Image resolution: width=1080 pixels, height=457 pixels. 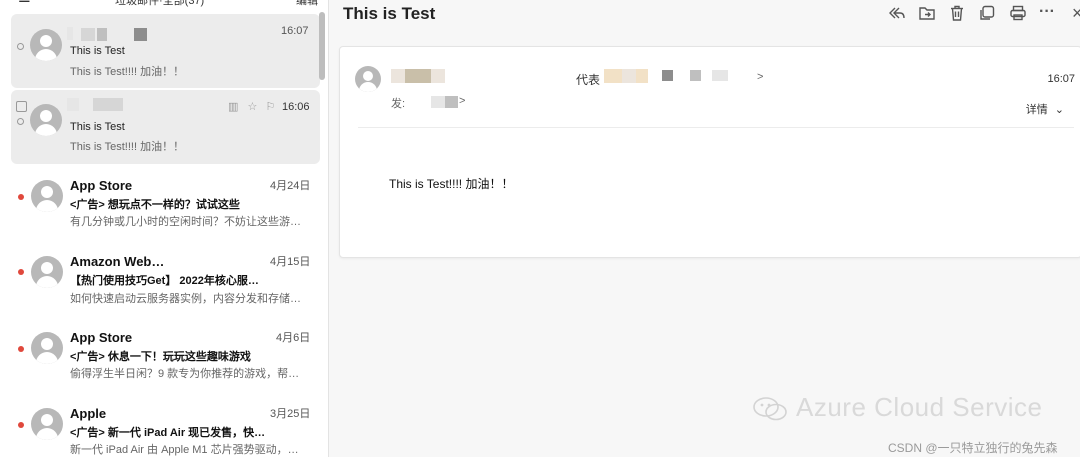 What do you see at coordinates (1076, 13) in the screenshot?
I see `close-icon: ×` at bounding box center [1076, 13].